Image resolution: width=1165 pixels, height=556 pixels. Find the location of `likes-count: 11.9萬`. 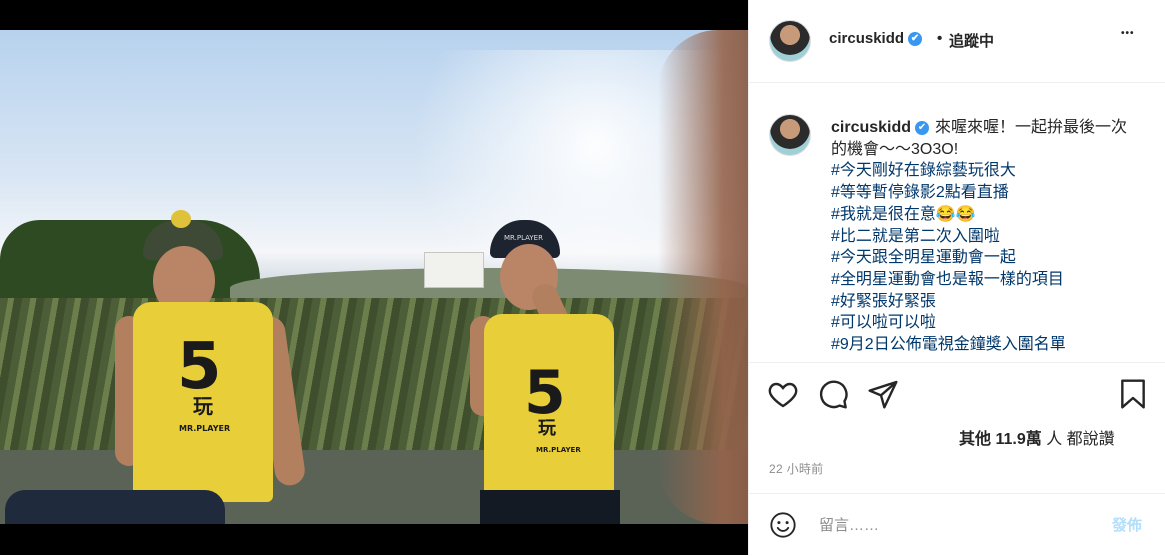

likes-count: 11.9萬 is located at coordinates (1018, 439).